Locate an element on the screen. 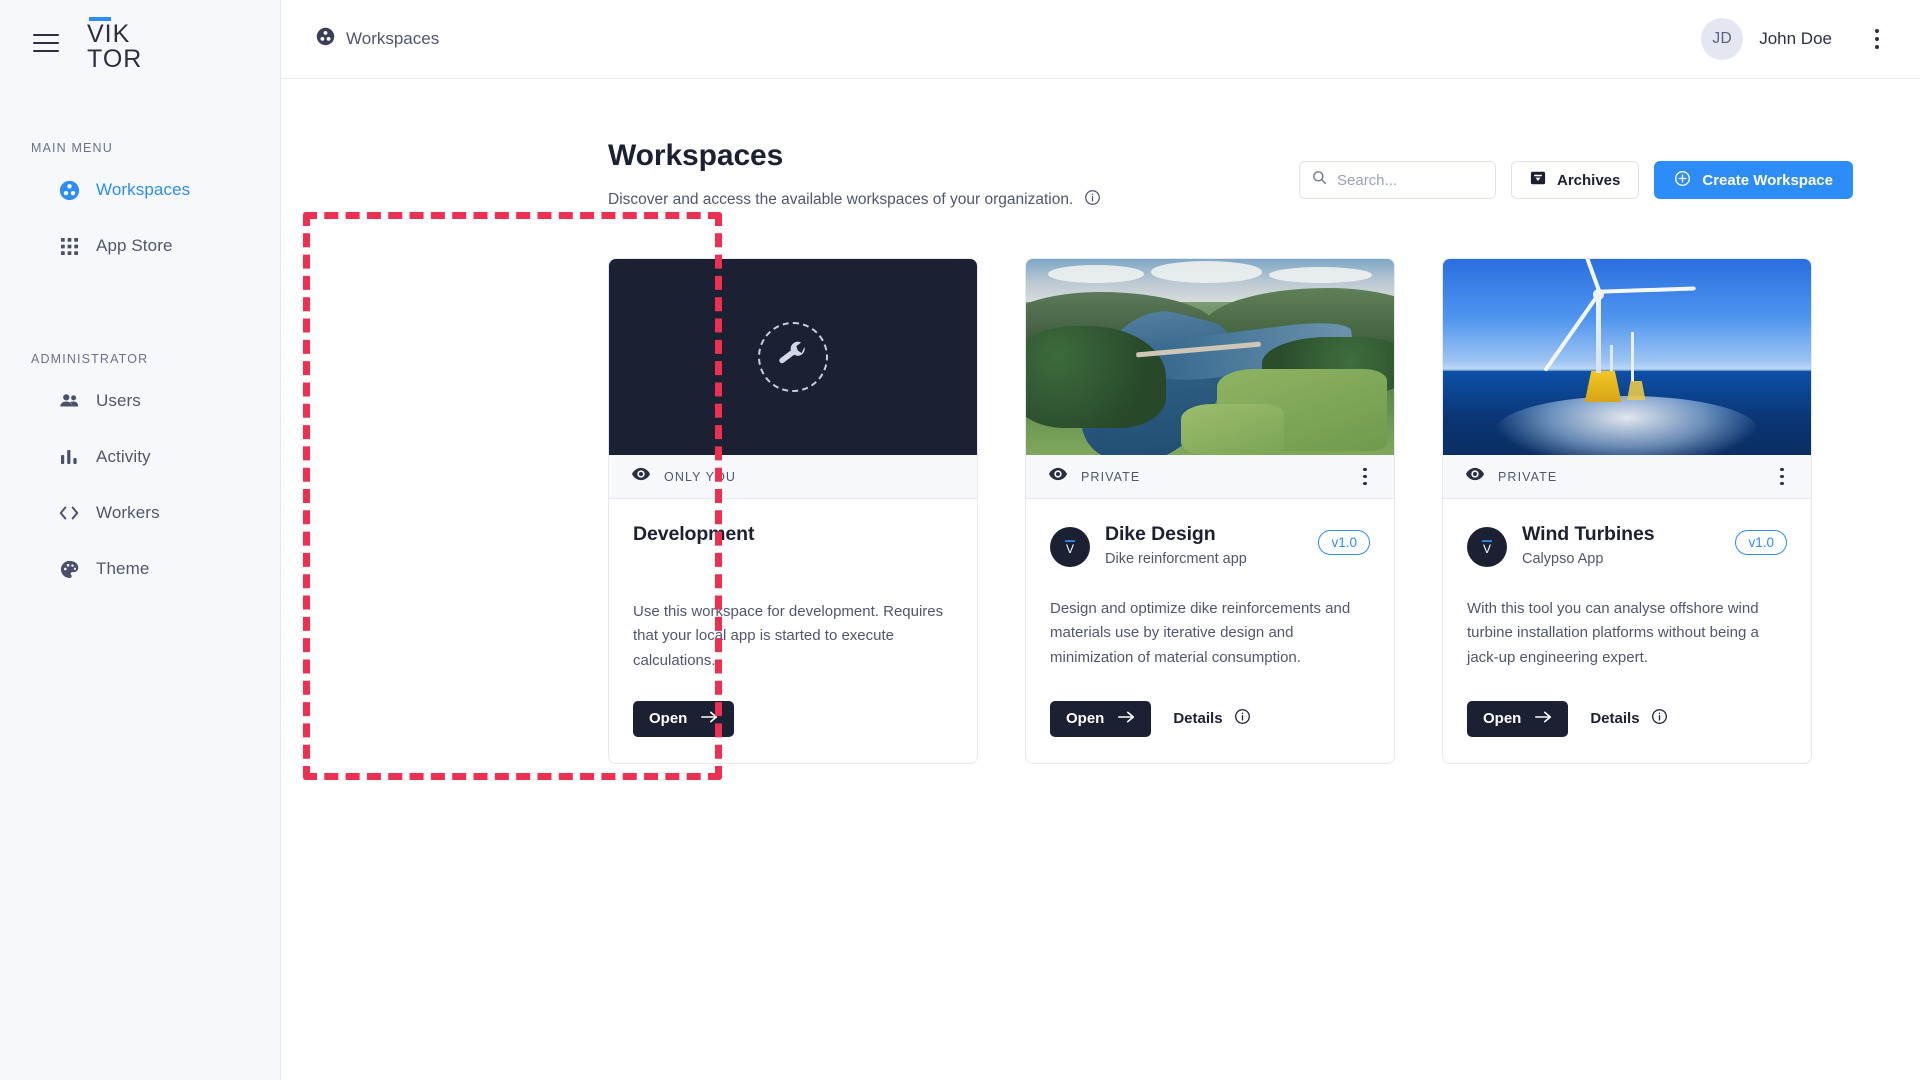  sidebar-item-label: Activity is located at coordinates (123, 456).